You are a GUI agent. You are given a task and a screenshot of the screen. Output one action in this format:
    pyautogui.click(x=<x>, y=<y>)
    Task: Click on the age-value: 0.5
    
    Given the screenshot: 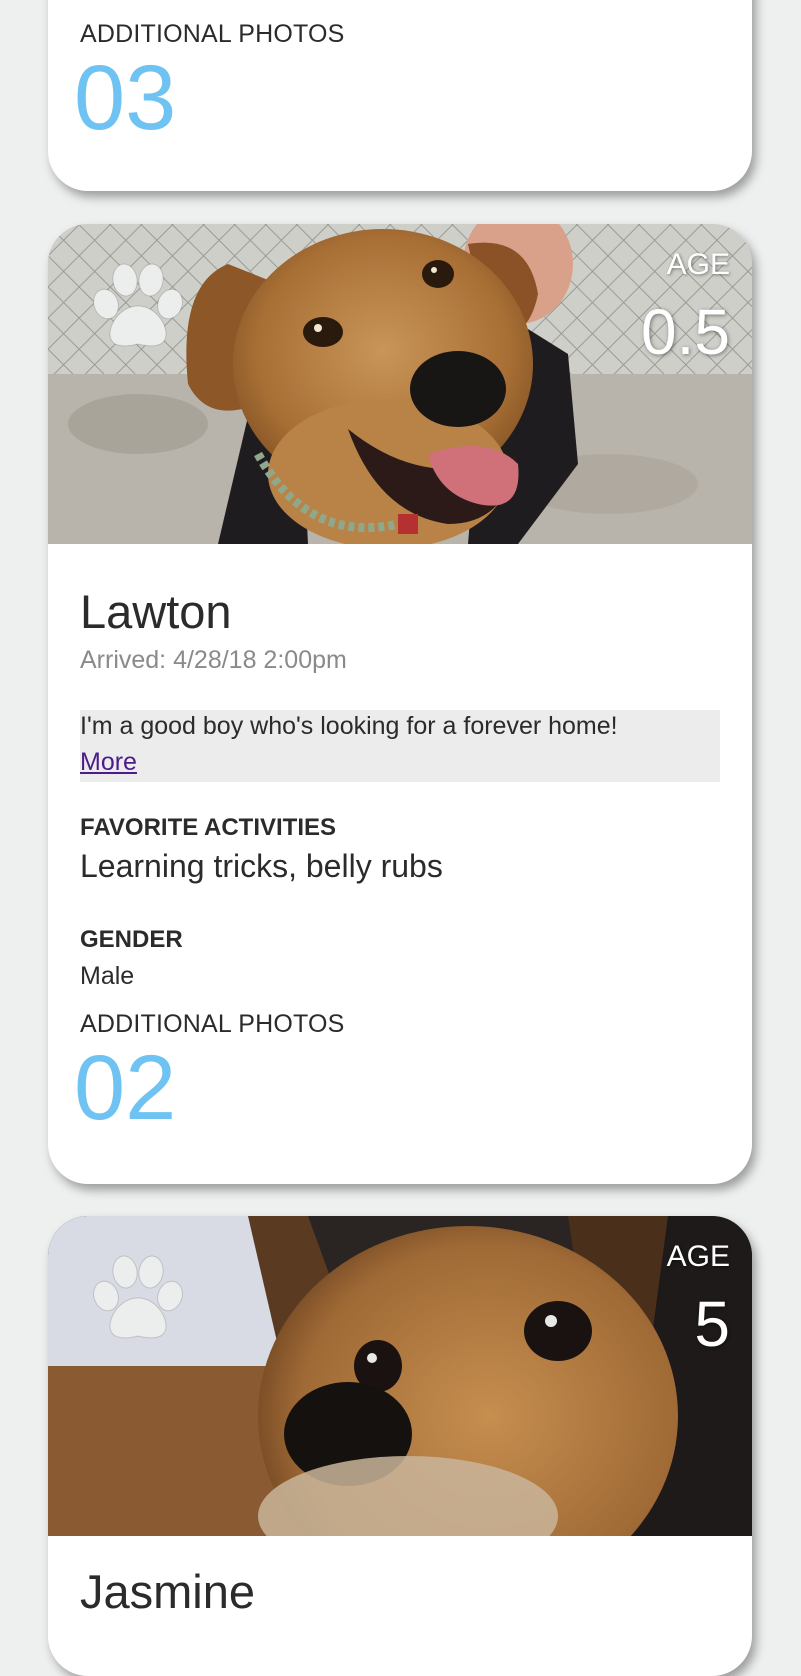 What is the action you would take?
    pyautogui.click(x=685, y=332)
    